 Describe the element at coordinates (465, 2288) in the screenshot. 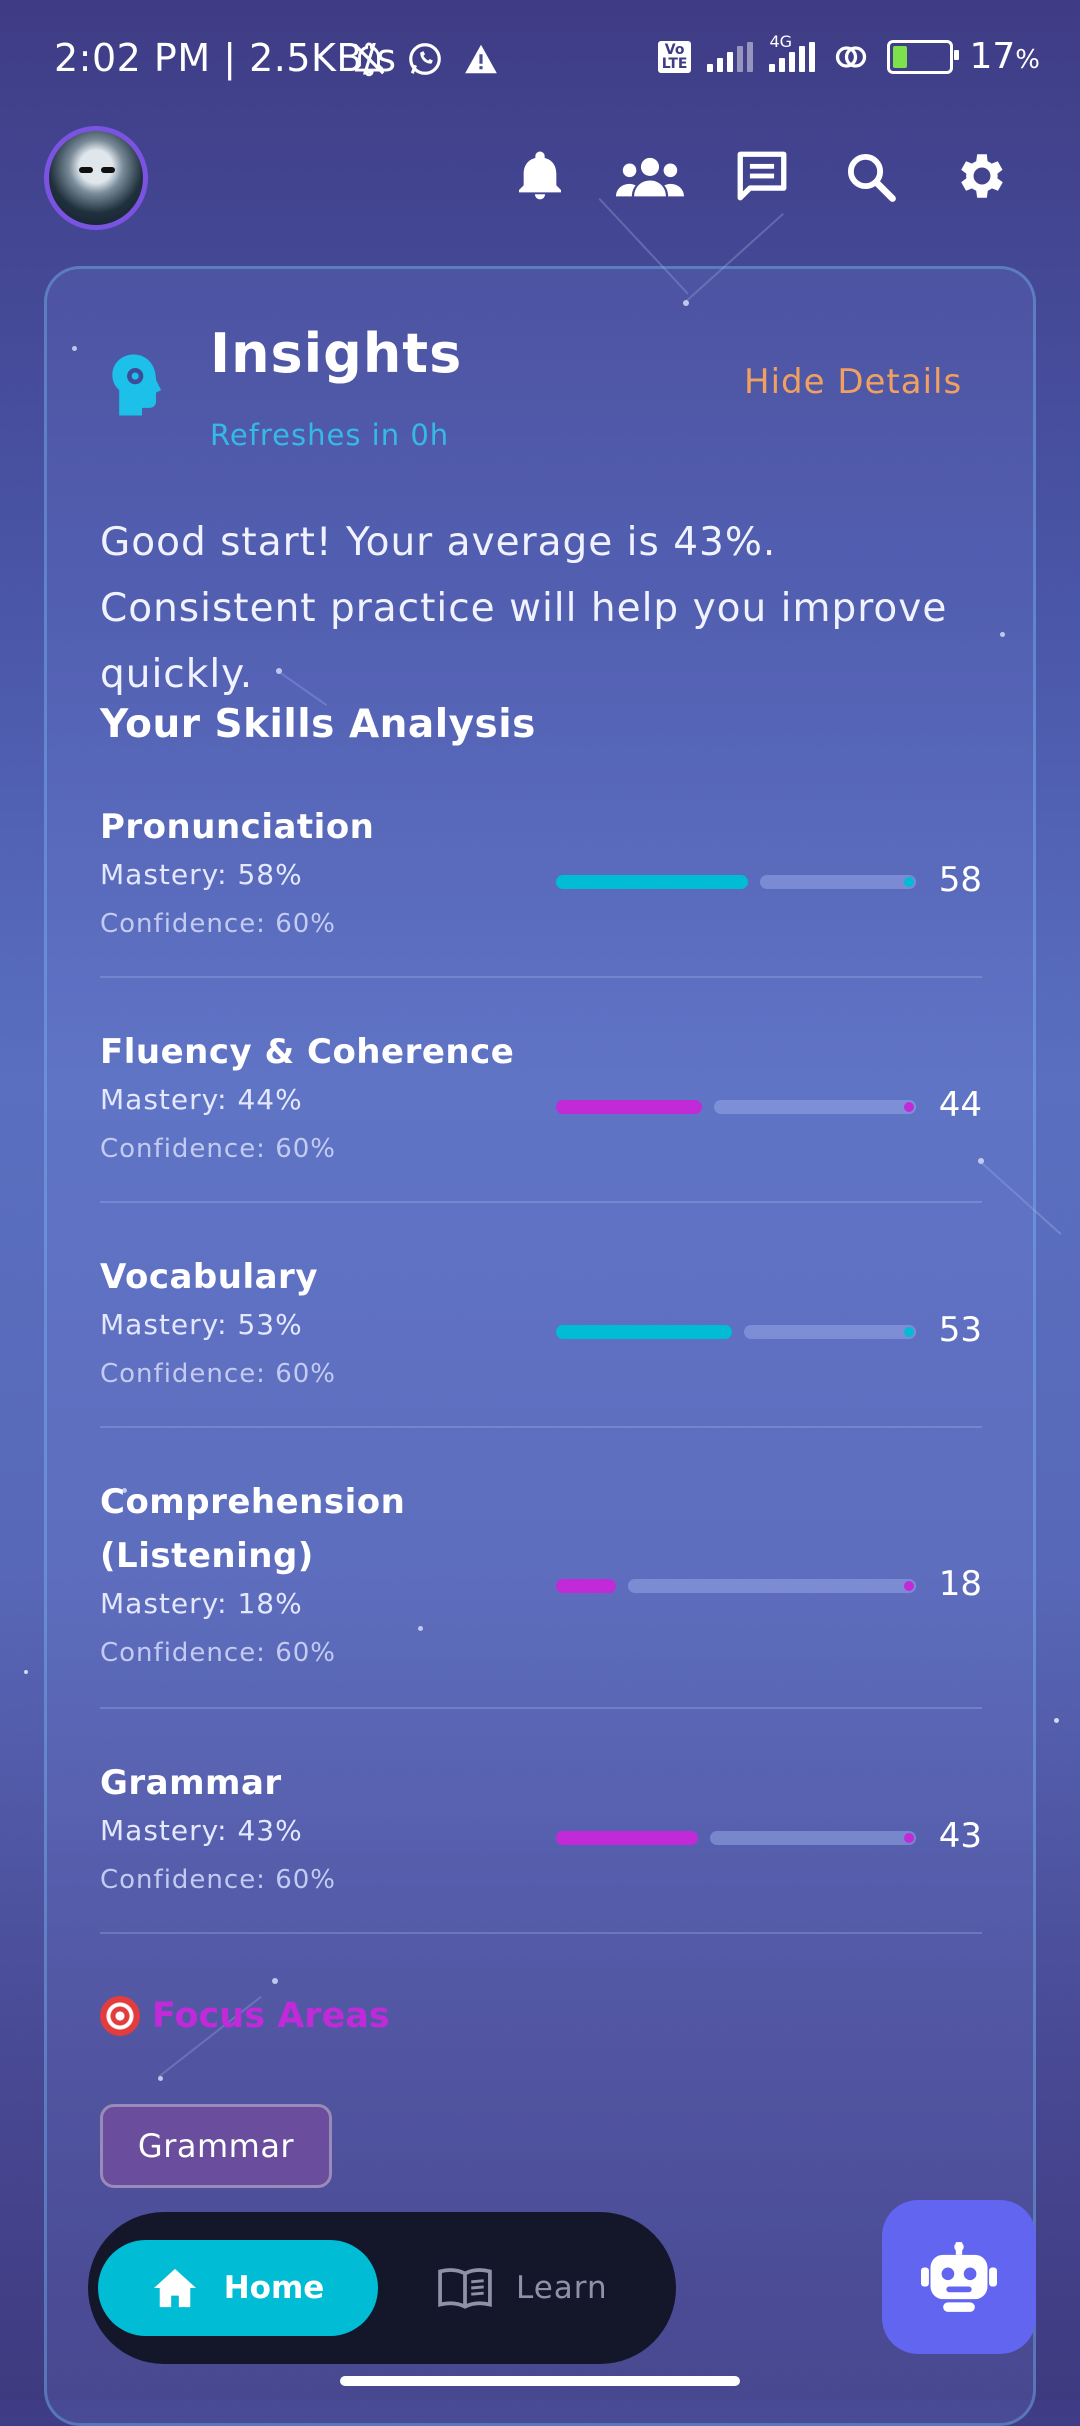

I see `book-icon` at that location.